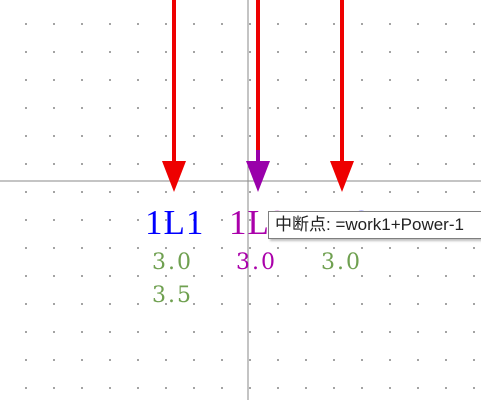 The image size is (481, 400). Describe the element at coordinates (342, 176) in the screenshot. I see `wire-1l3-arrow` at that location.